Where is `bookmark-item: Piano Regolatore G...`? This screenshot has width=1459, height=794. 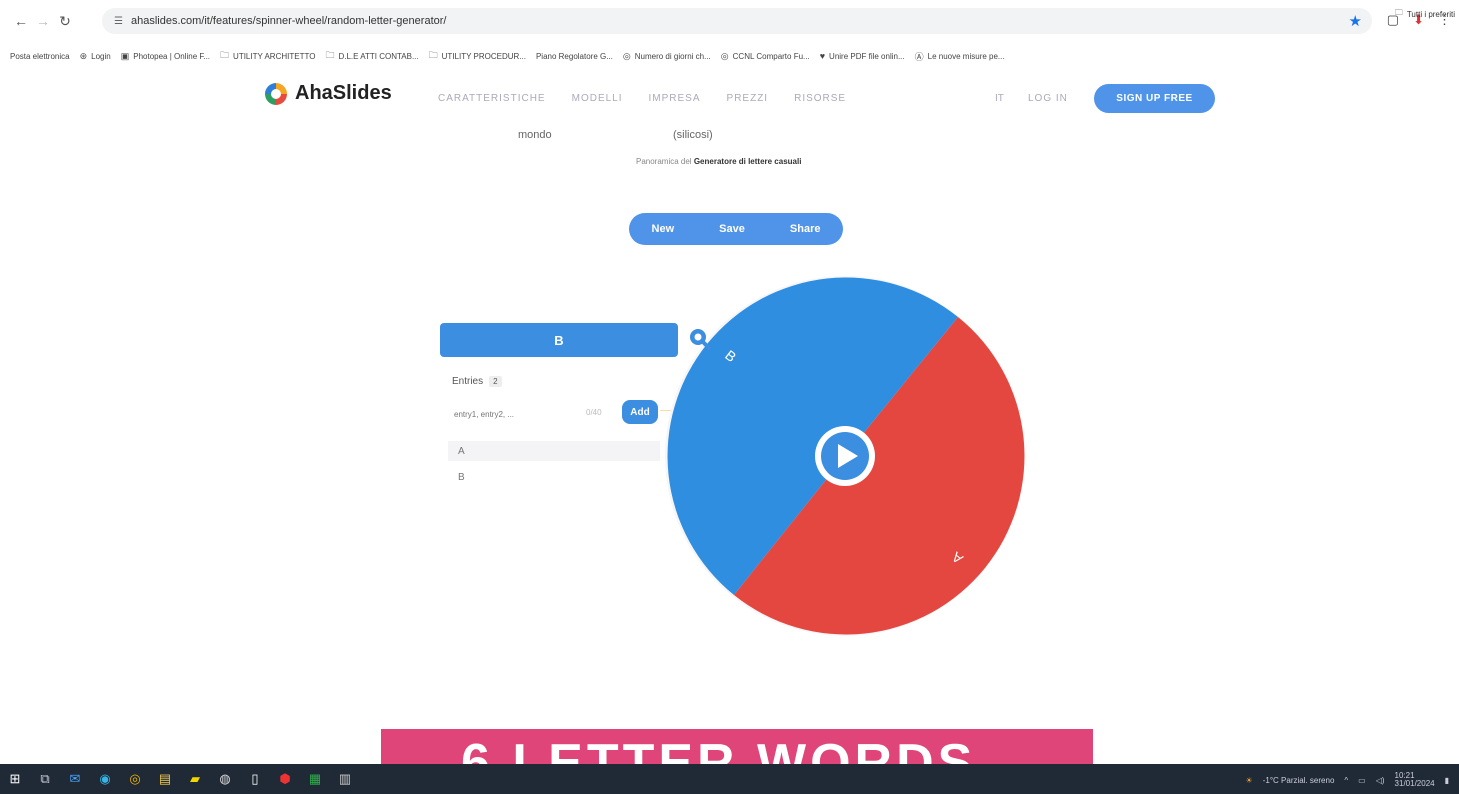 bookmark-item: Piano Regolatore G... is located at coordinates (574, 56).